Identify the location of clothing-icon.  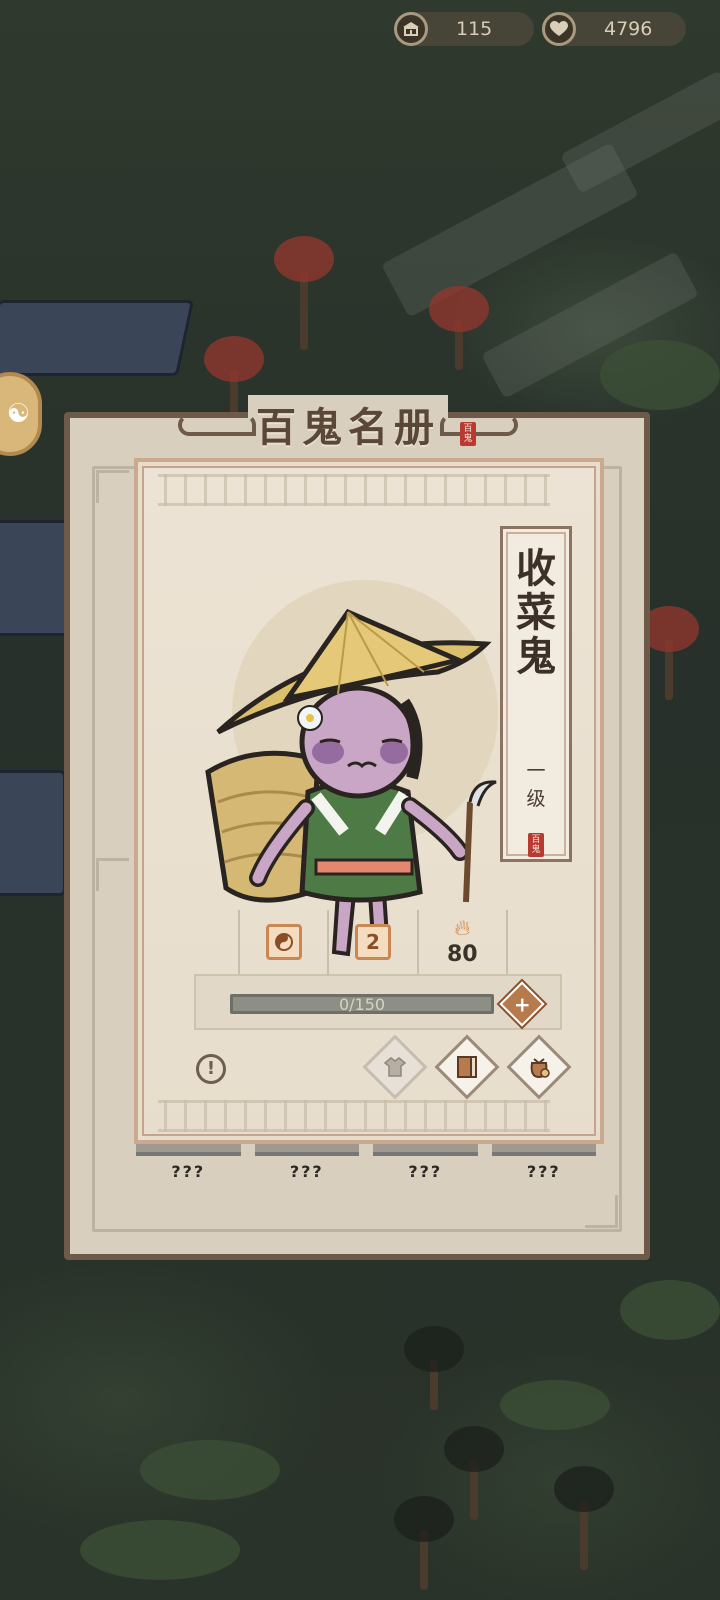
(395, 1067).